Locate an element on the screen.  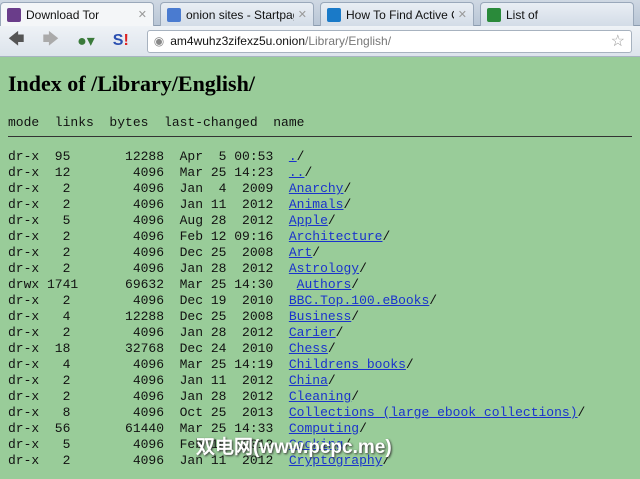
tab: onion sites - Startpage Sea... ✕ is located at coordinates (237, 14).